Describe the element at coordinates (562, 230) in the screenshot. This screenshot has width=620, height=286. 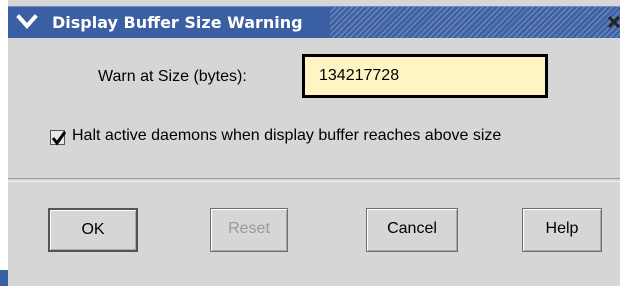
I see `help-button: Help` at that location.